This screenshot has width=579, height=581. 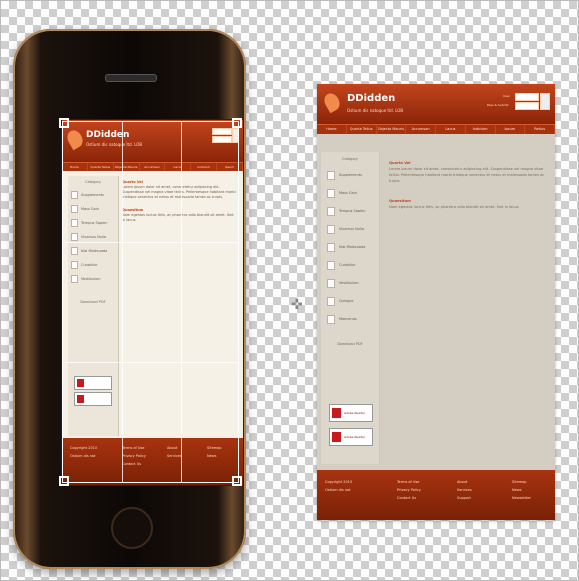 I want to click on nav-item: Accumsan, so click(x=421, y=129).